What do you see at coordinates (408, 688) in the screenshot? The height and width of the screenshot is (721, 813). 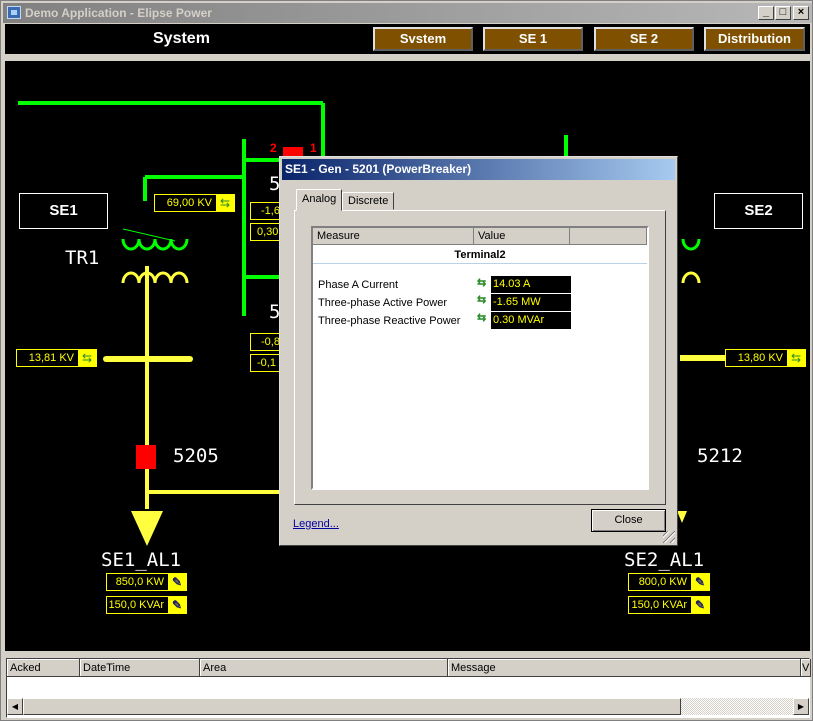 I see `alarm-list: Acked DateTime Area Message V ◀ ▶` at bounding box center [408, 688].